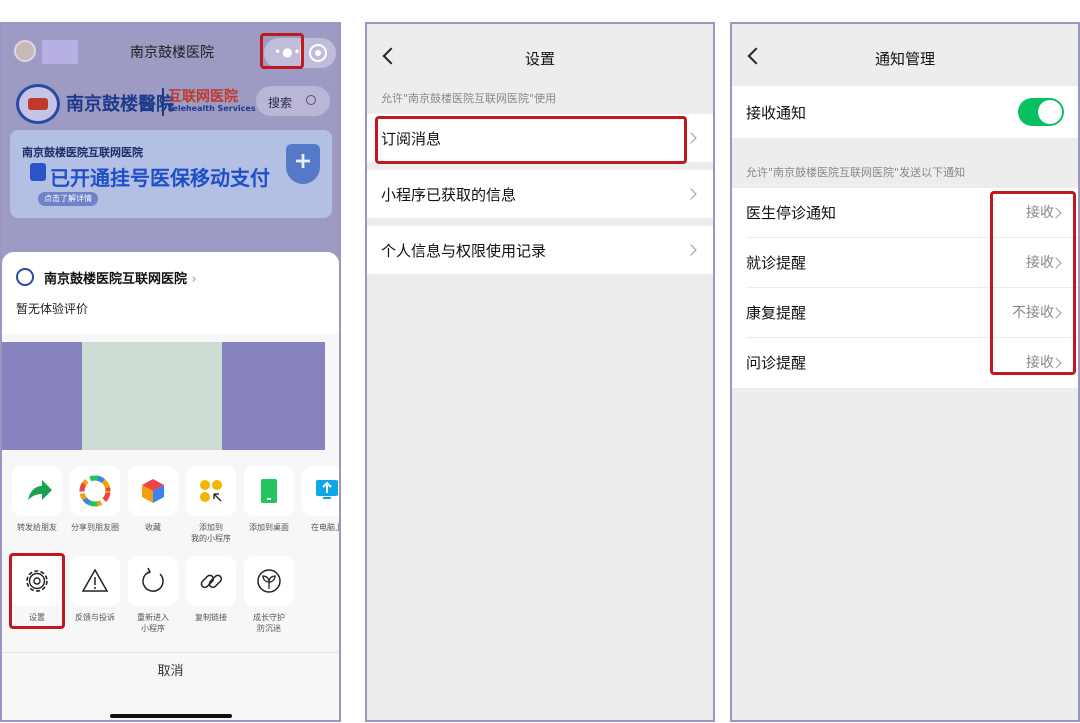 Image resolution: width=1080 pixels, height=723 pixels. What do you see at coordinates (203, 97) in the screenshot?
I see `logo-internet-hospital: 互联网医院` at bounding box center [203, 97].